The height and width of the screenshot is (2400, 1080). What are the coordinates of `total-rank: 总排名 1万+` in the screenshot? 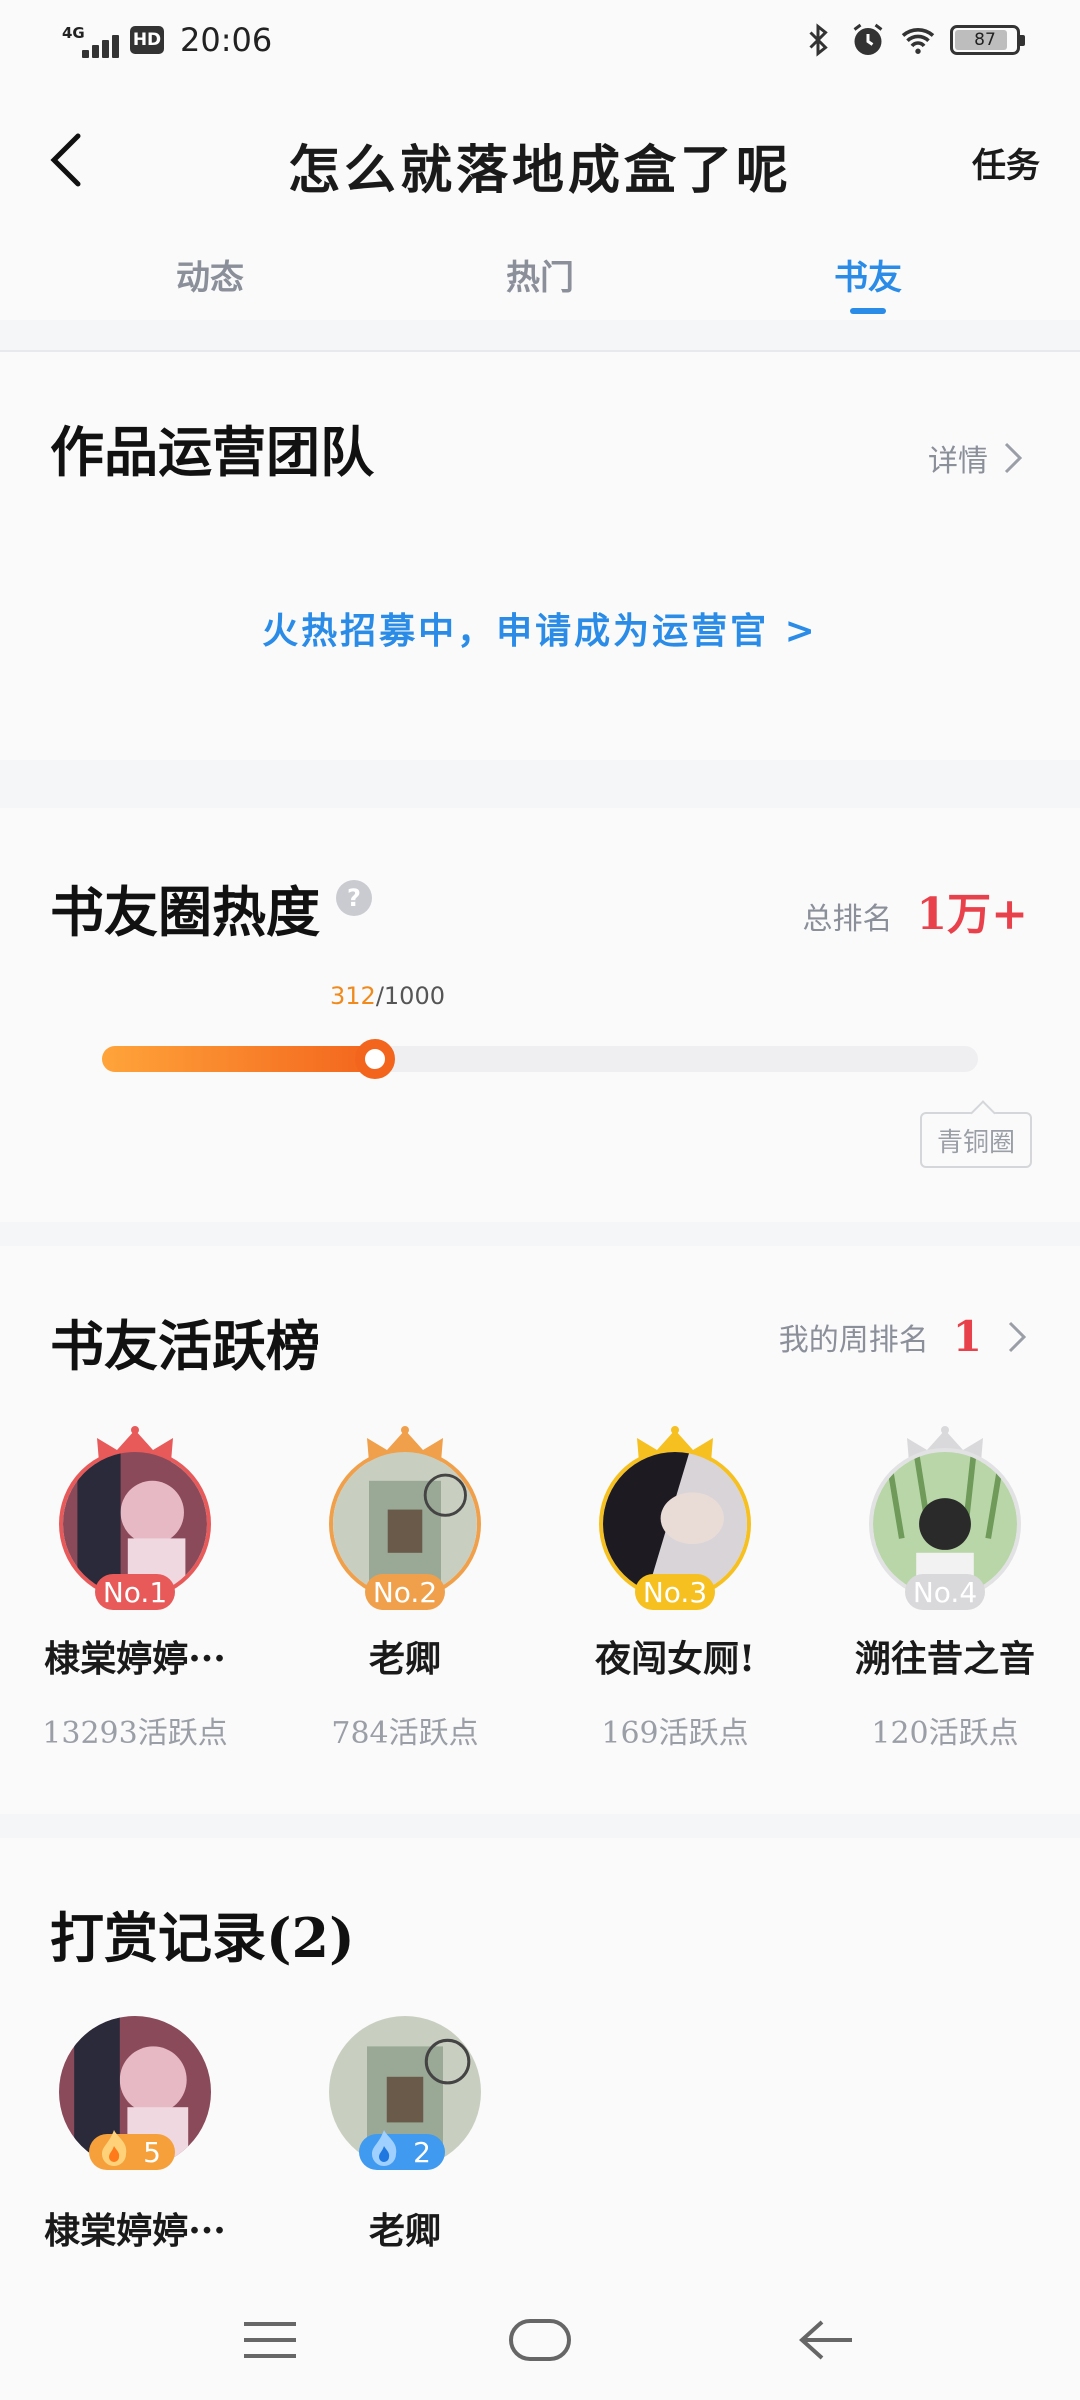 It's located at (915, 910).